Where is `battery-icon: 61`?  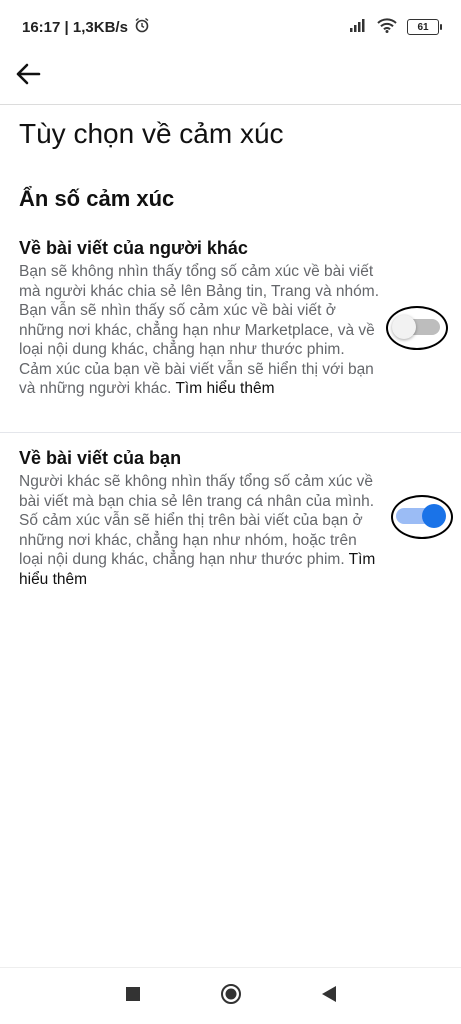 battery-icon: 61 is located at coordinates (424, 27).